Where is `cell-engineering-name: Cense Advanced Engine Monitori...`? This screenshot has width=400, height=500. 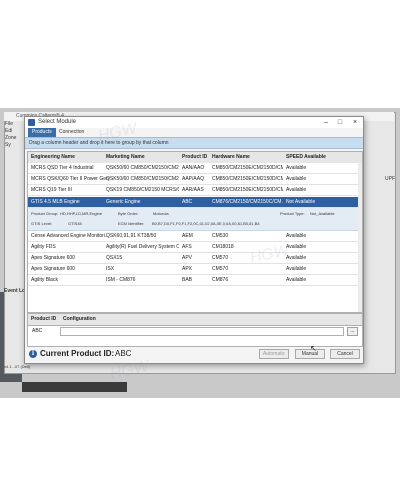
cell-engineering-name: Cense Advanced Engine Monitori... is located at coordinates (70, 236).